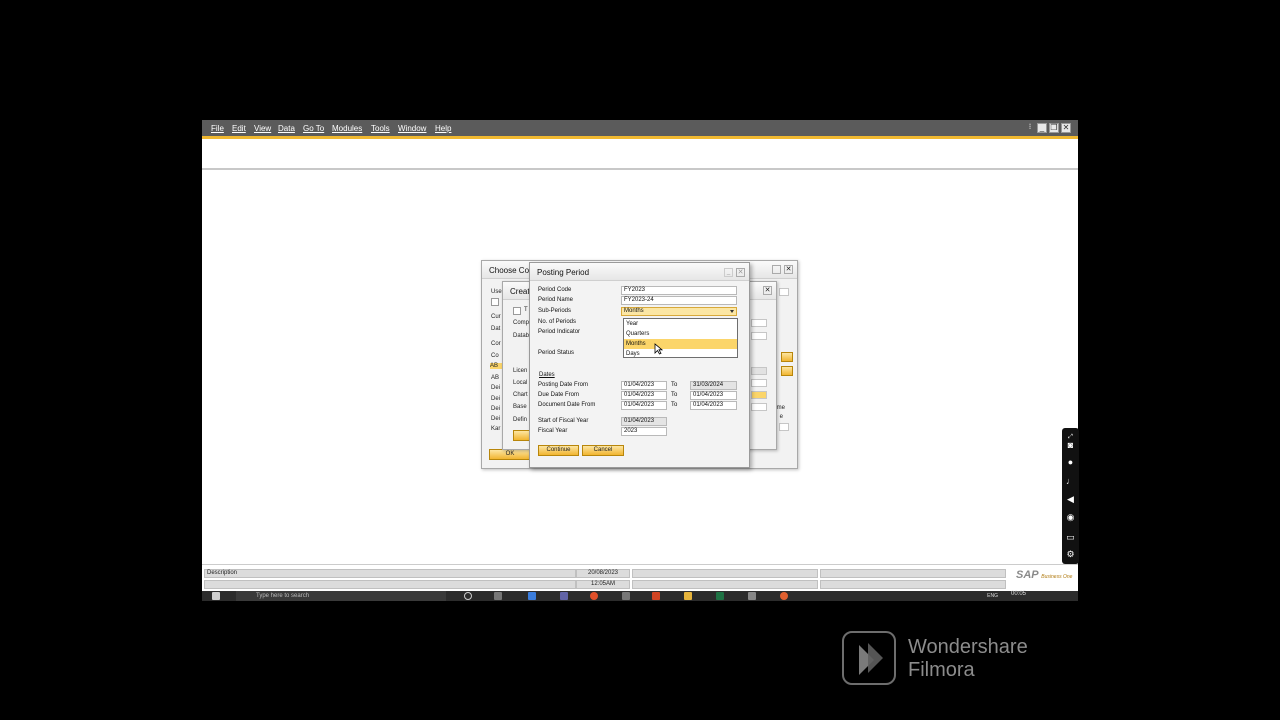 Image resolution: width=1280 pixels, height=720 pixels. I want to click on document-date-from-label: Document Date From, so click(567, 405).